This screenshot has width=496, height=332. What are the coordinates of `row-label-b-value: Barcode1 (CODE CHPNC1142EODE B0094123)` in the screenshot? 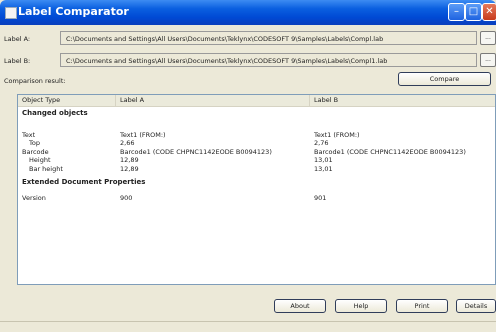 It's located at (390, 152).